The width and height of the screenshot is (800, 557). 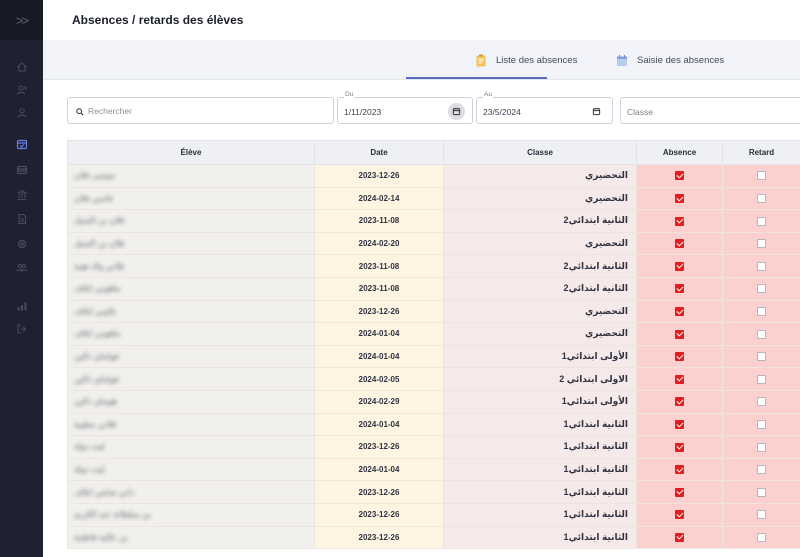 I want to click on table-row: موسى فلان 2023-12-26 التحضيري, so click(x=433, y=176).